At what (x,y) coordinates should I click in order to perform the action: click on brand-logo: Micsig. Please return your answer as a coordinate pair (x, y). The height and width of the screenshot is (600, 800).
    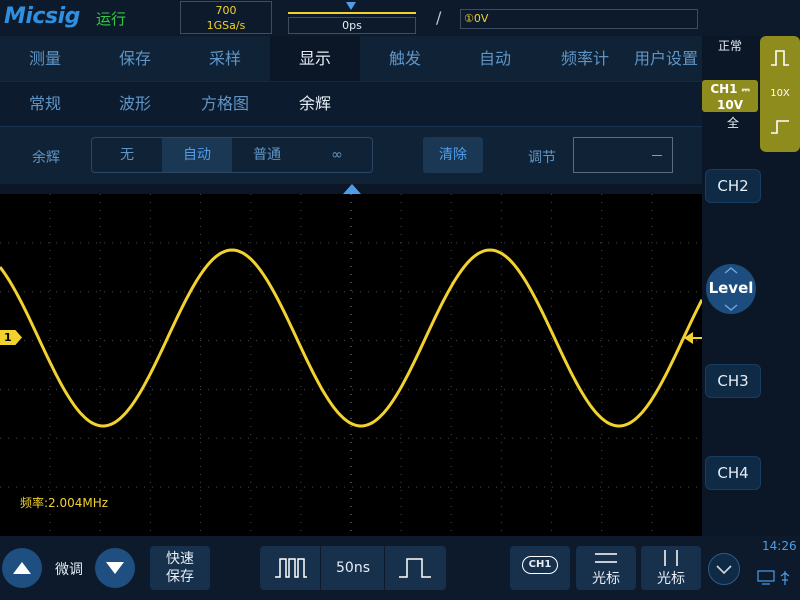
    Looking at the image, I should click on (42, 16).